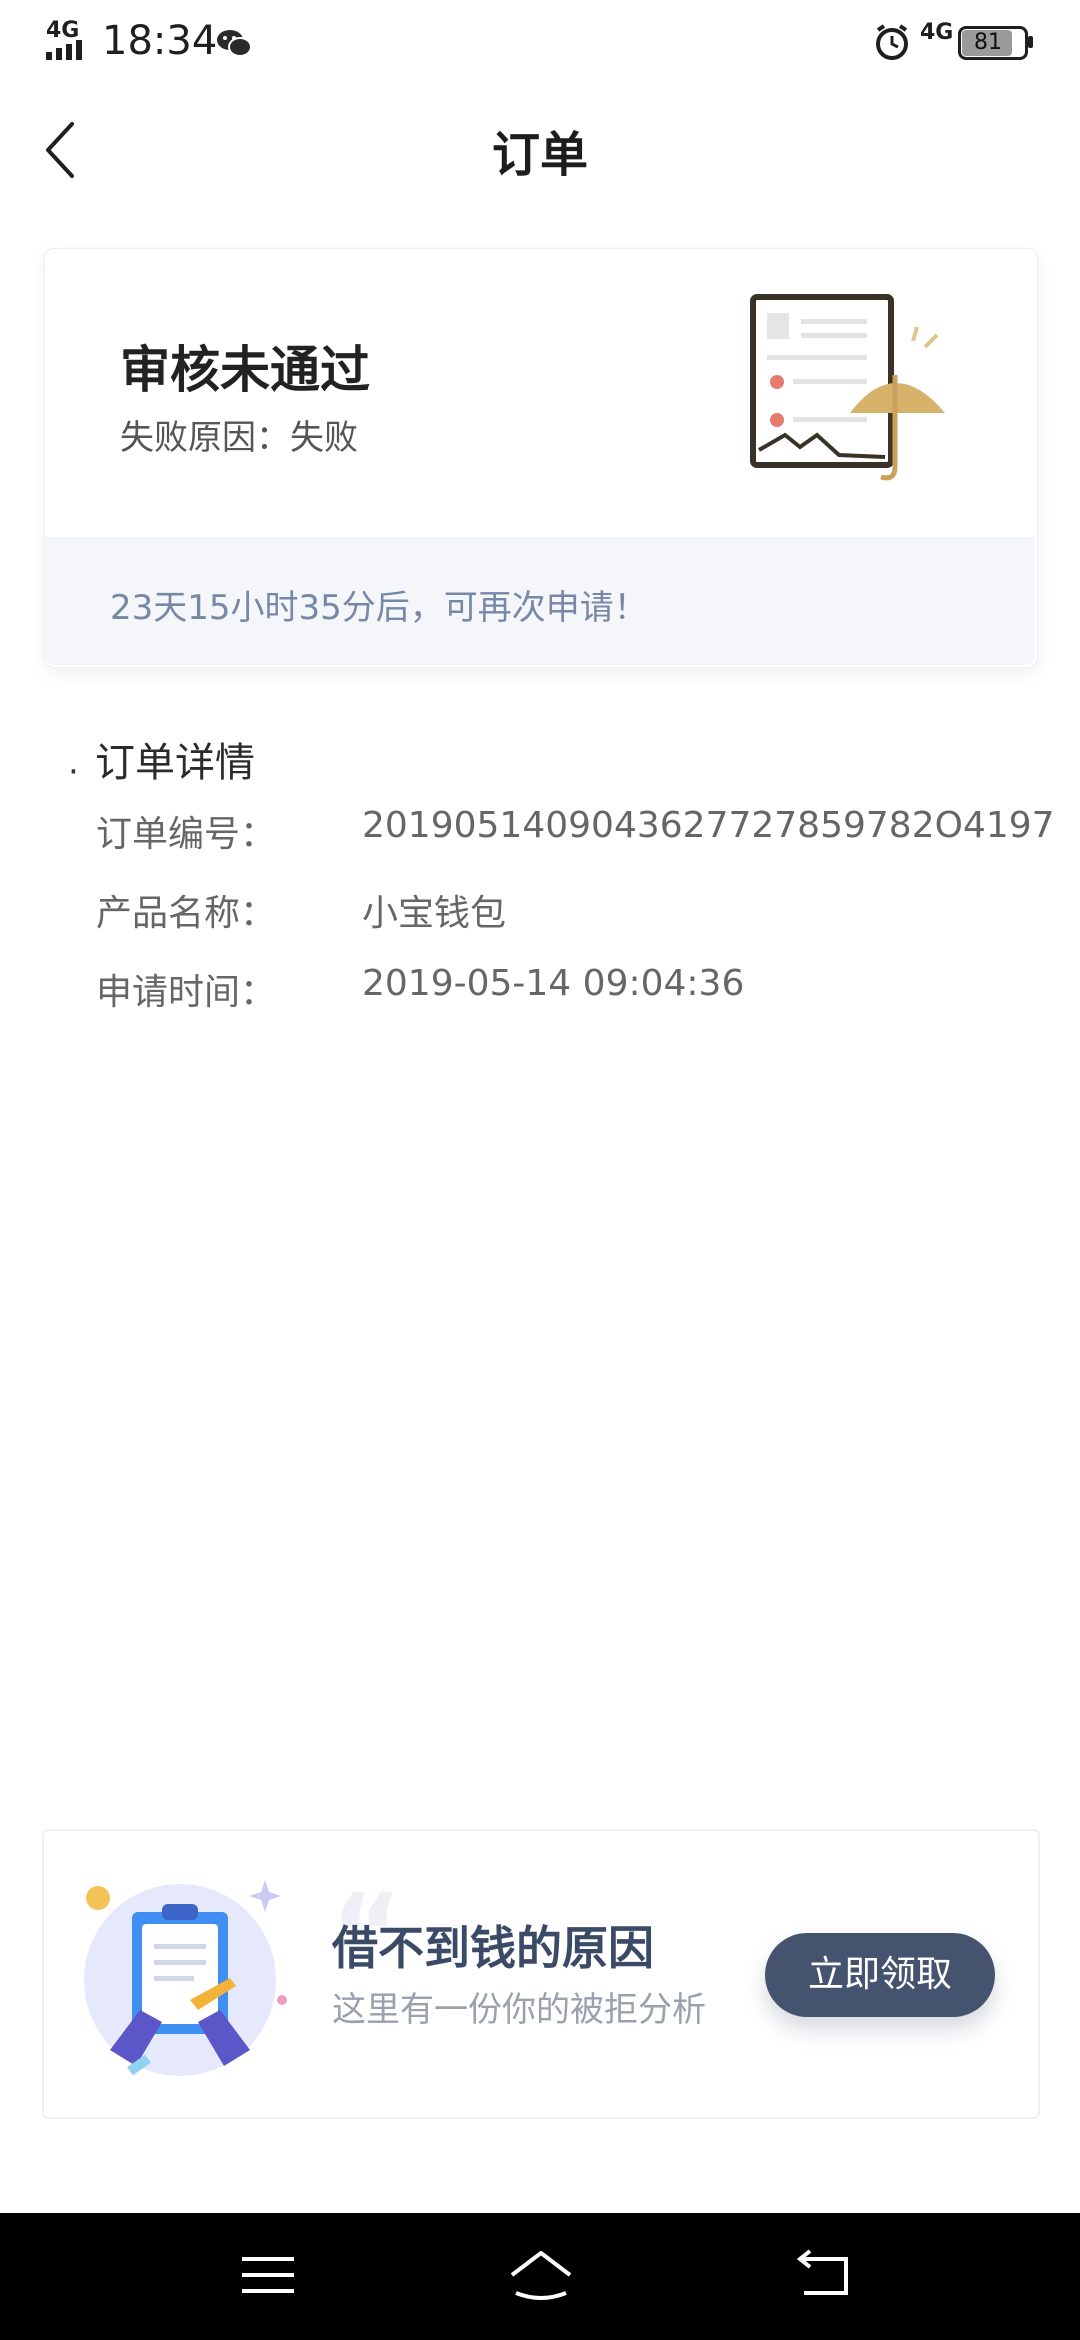 Image resolution: width=1080 pixels, height=2340 pixels. I want to click on battery-icon: 81, so click(996, 42).